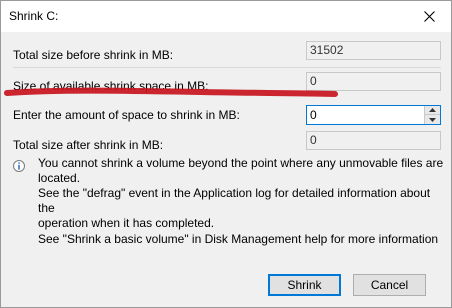 This screenshot has height=308, width=452. What do you see at coordinates (373, 140) in the screenshot?
I see `total-after-field: 0` at bounding box center [373, 140].